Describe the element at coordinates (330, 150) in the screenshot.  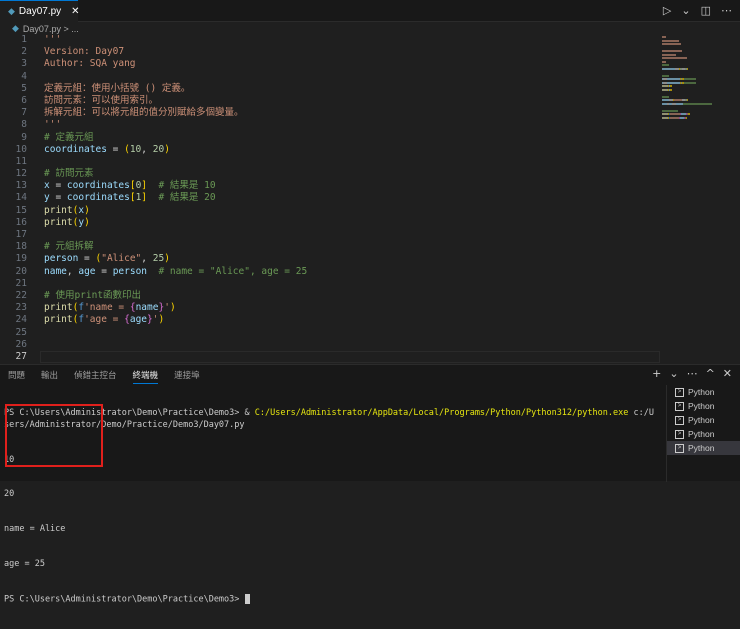
I see `code-line: 10 coordinates = (10, 20)` at that location.